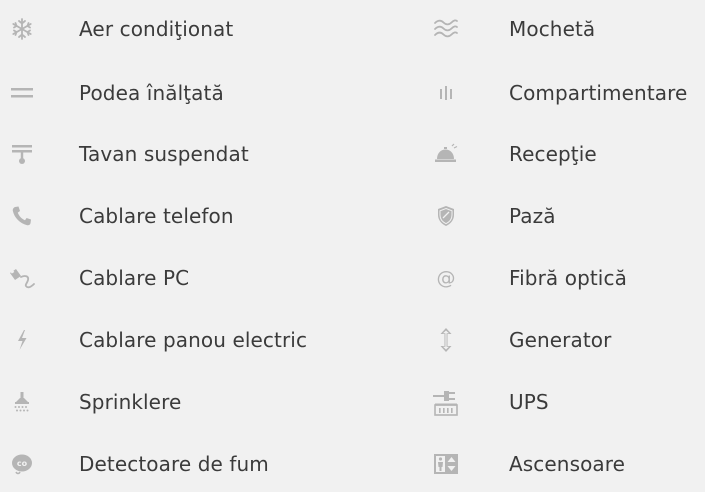 This screenshot has width=705, height=492. I want to click on amenity-label: Detectoare de fum, so click(174, 464).